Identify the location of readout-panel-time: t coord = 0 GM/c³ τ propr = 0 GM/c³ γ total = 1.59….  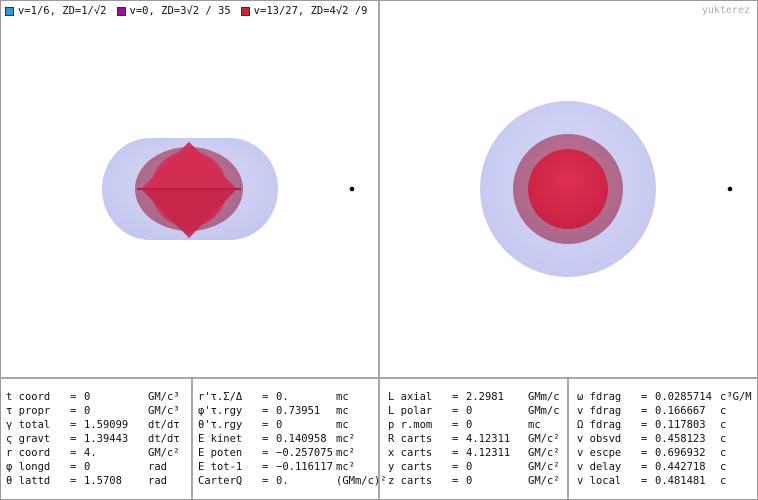
(99, 438).